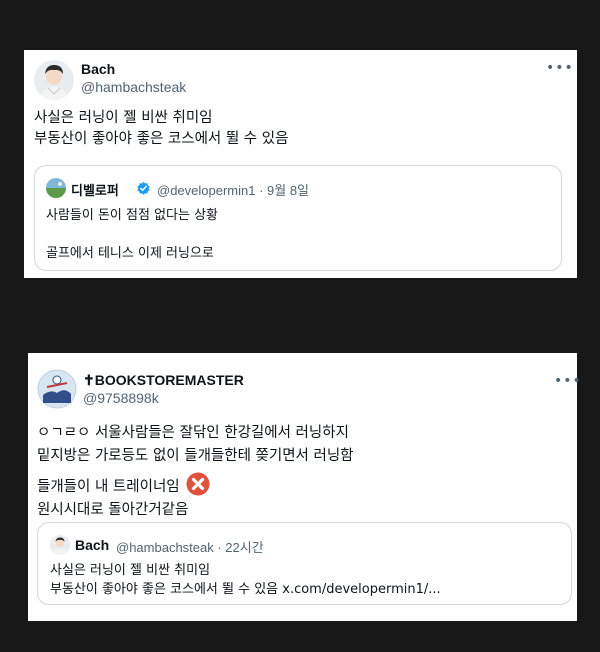 The width and height of the screenshot is (600, 652). What do you see at coordinates (233, 190) in the screenshot?
I see `quote-meta: @developermin1 · 9월 8일` at bounding box center [233, 190].